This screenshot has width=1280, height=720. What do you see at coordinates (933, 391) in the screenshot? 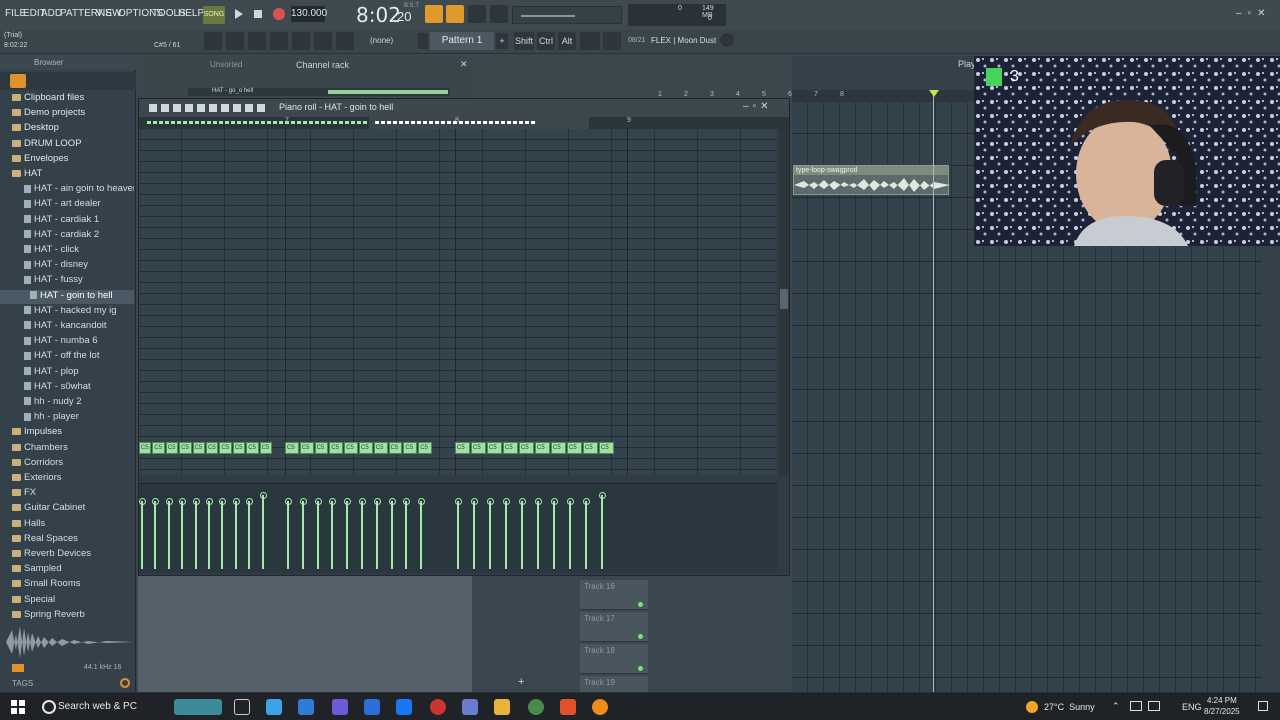
I see `playhead` at bounding box center [933, 391].